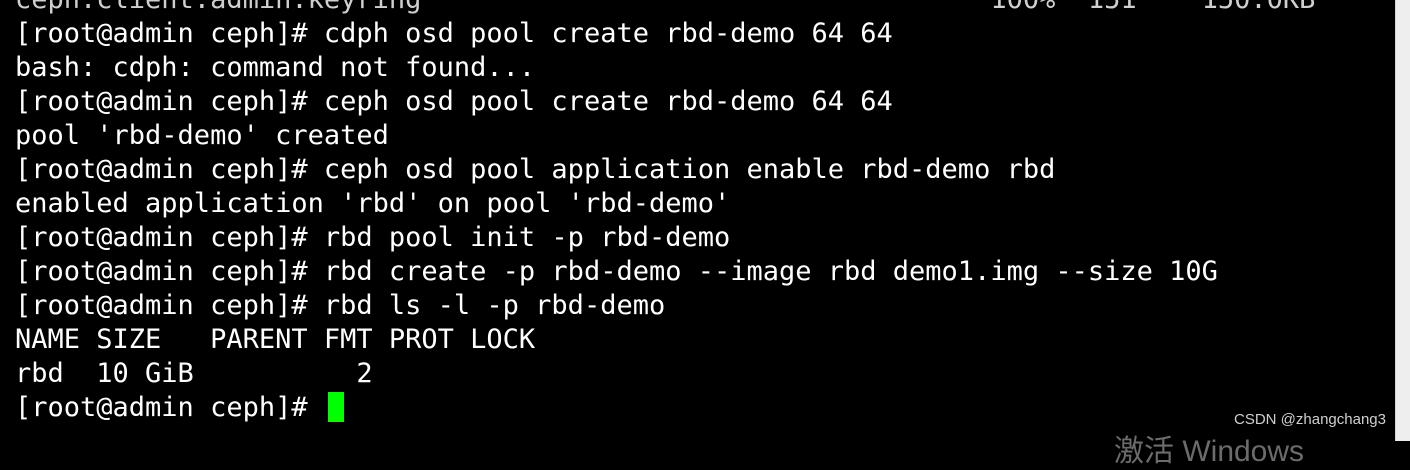 Image resolution: width=1410 pixels, height=470 pixels. Describe the element at coordinates (1209, 451) in the screenshot. I see `windows-activation-watermark: 激活 Windows` at that location.